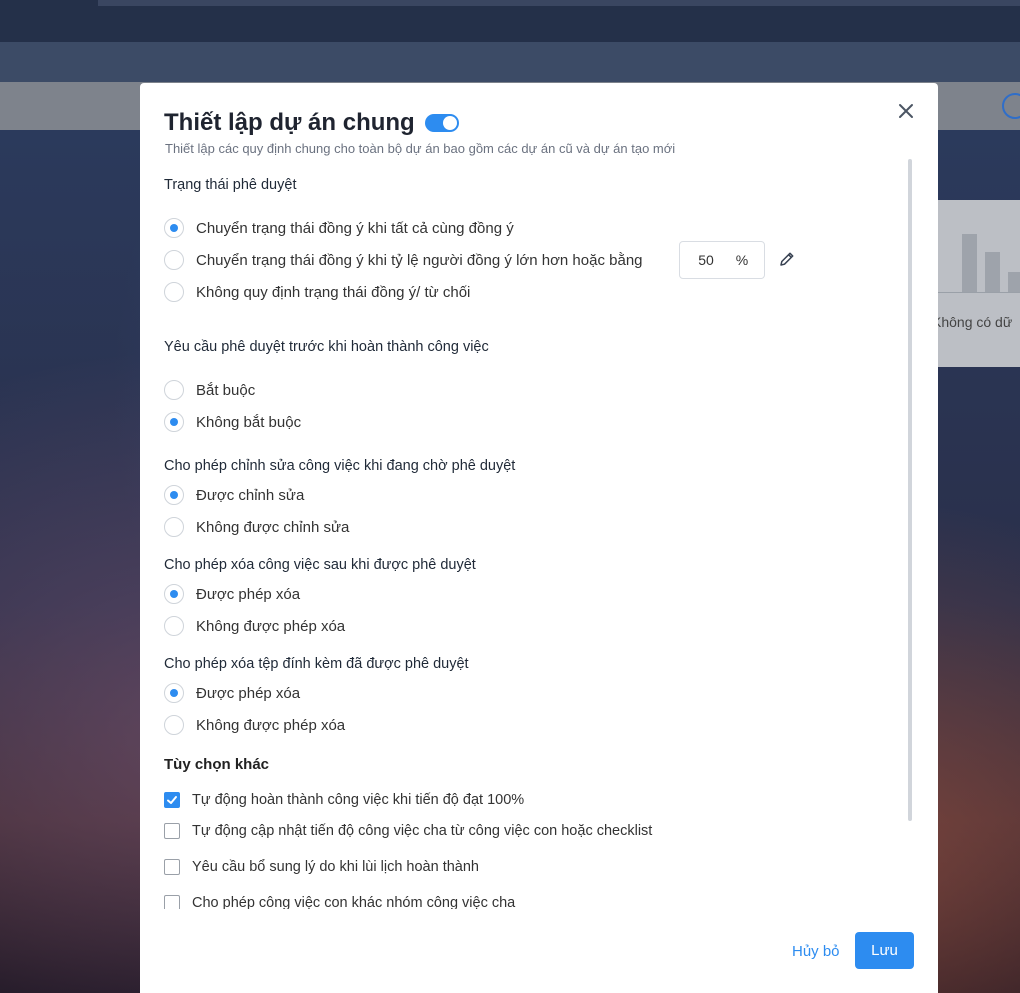 The height and width of the screenshot is (993, 1020). I want to click on bg-card-empty-text: Không có dữ, so click(975, 322).